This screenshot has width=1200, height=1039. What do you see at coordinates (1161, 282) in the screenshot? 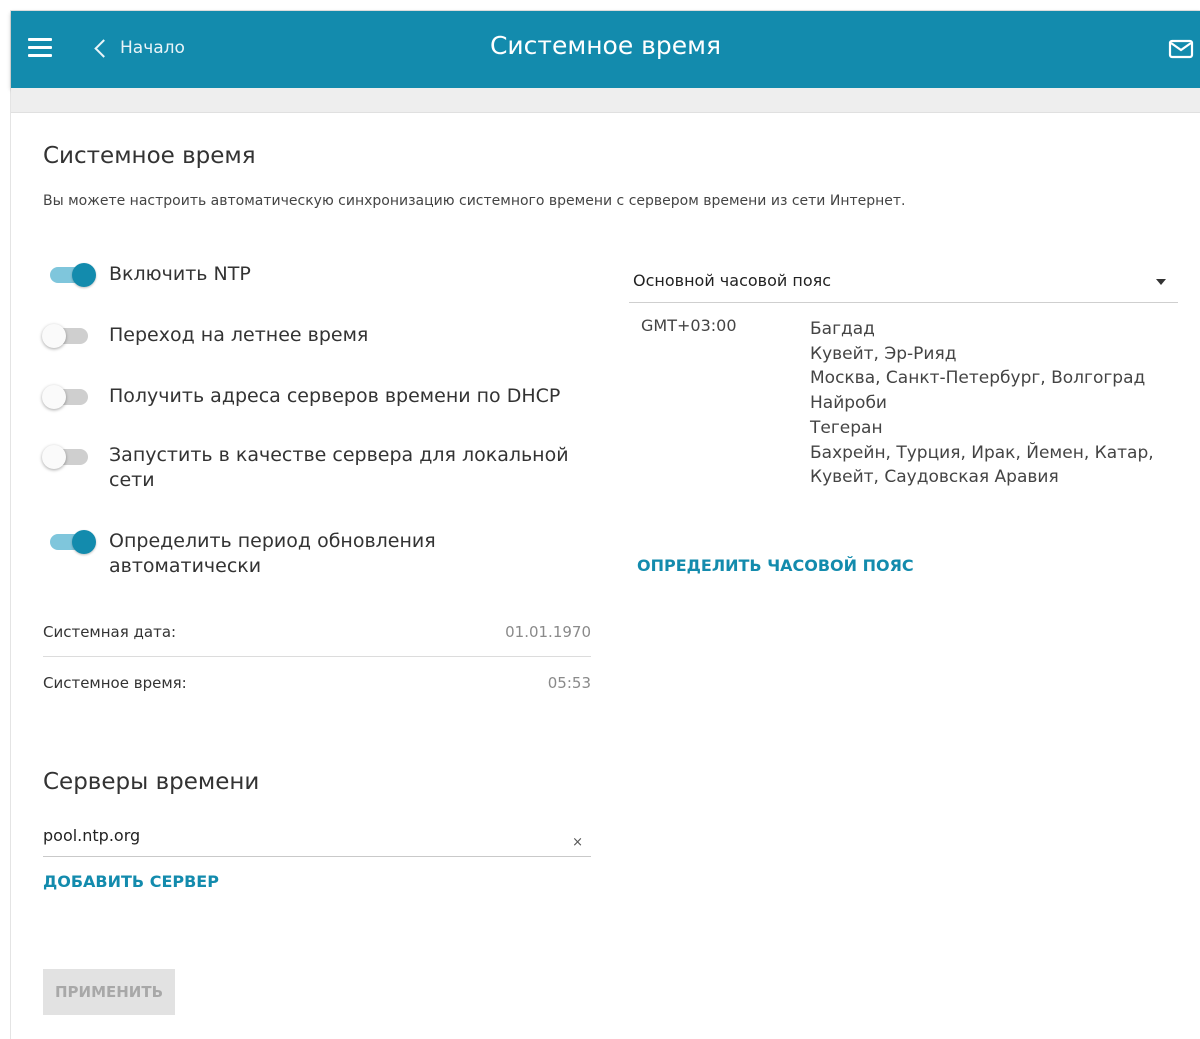
I see `caret-down-icon` at bounding box center [1161, 282].